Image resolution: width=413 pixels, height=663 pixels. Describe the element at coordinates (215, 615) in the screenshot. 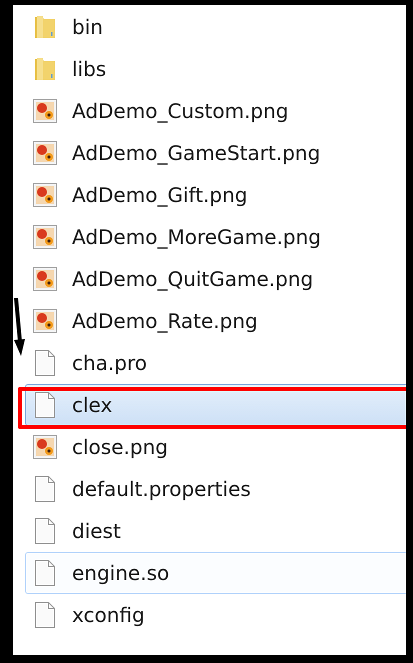

I see `file-row: xconfig` at that location.